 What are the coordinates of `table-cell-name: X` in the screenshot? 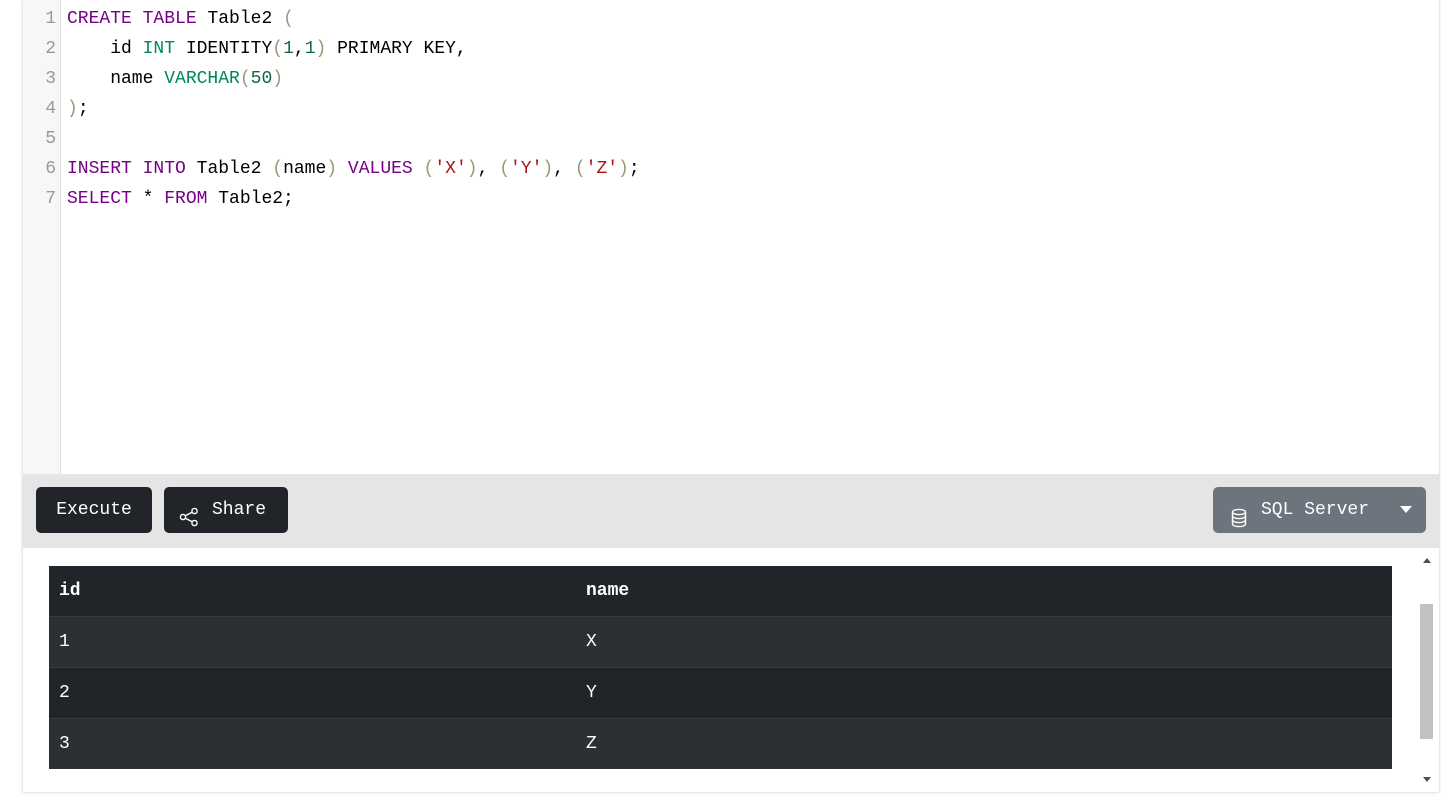 It's located at (984, 642).